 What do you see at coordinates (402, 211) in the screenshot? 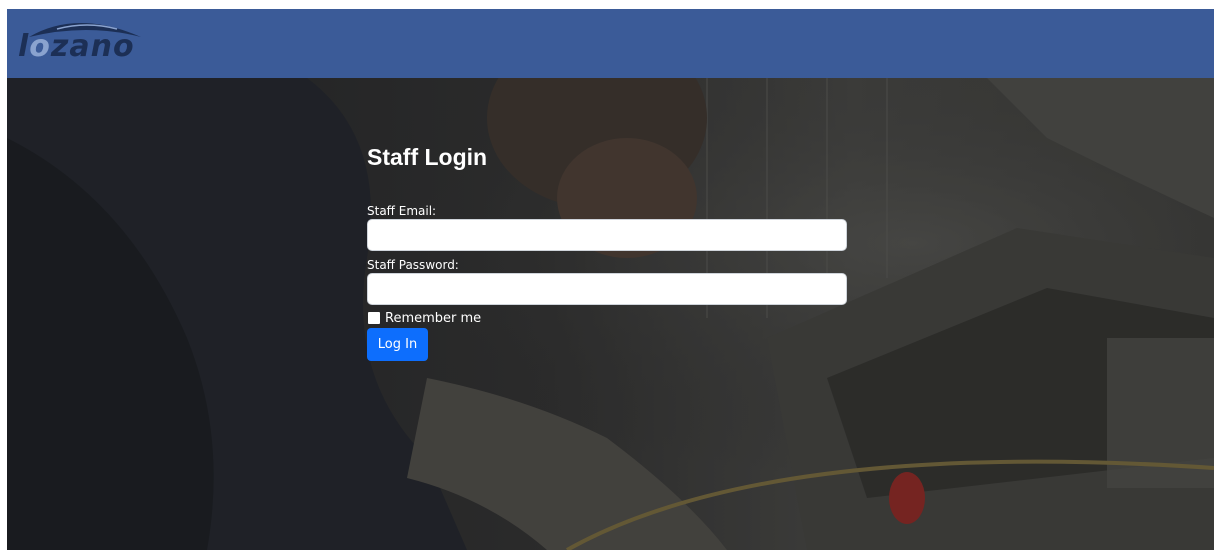
I see `email-label: Staff Email:` at bounding box center [402, 211].